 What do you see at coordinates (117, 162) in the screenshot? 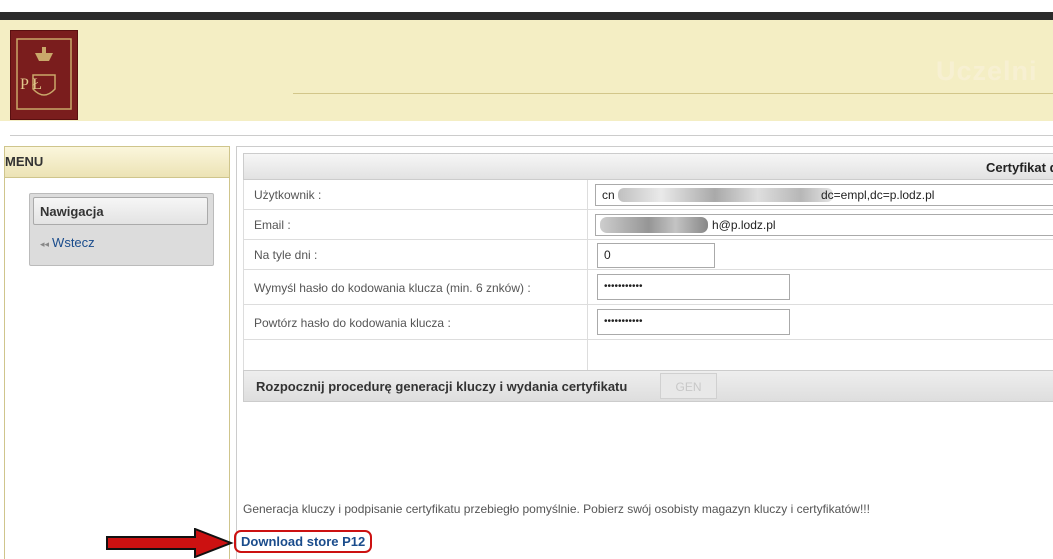
I see `menu-title: MENU` at bounding box center [117, 162].